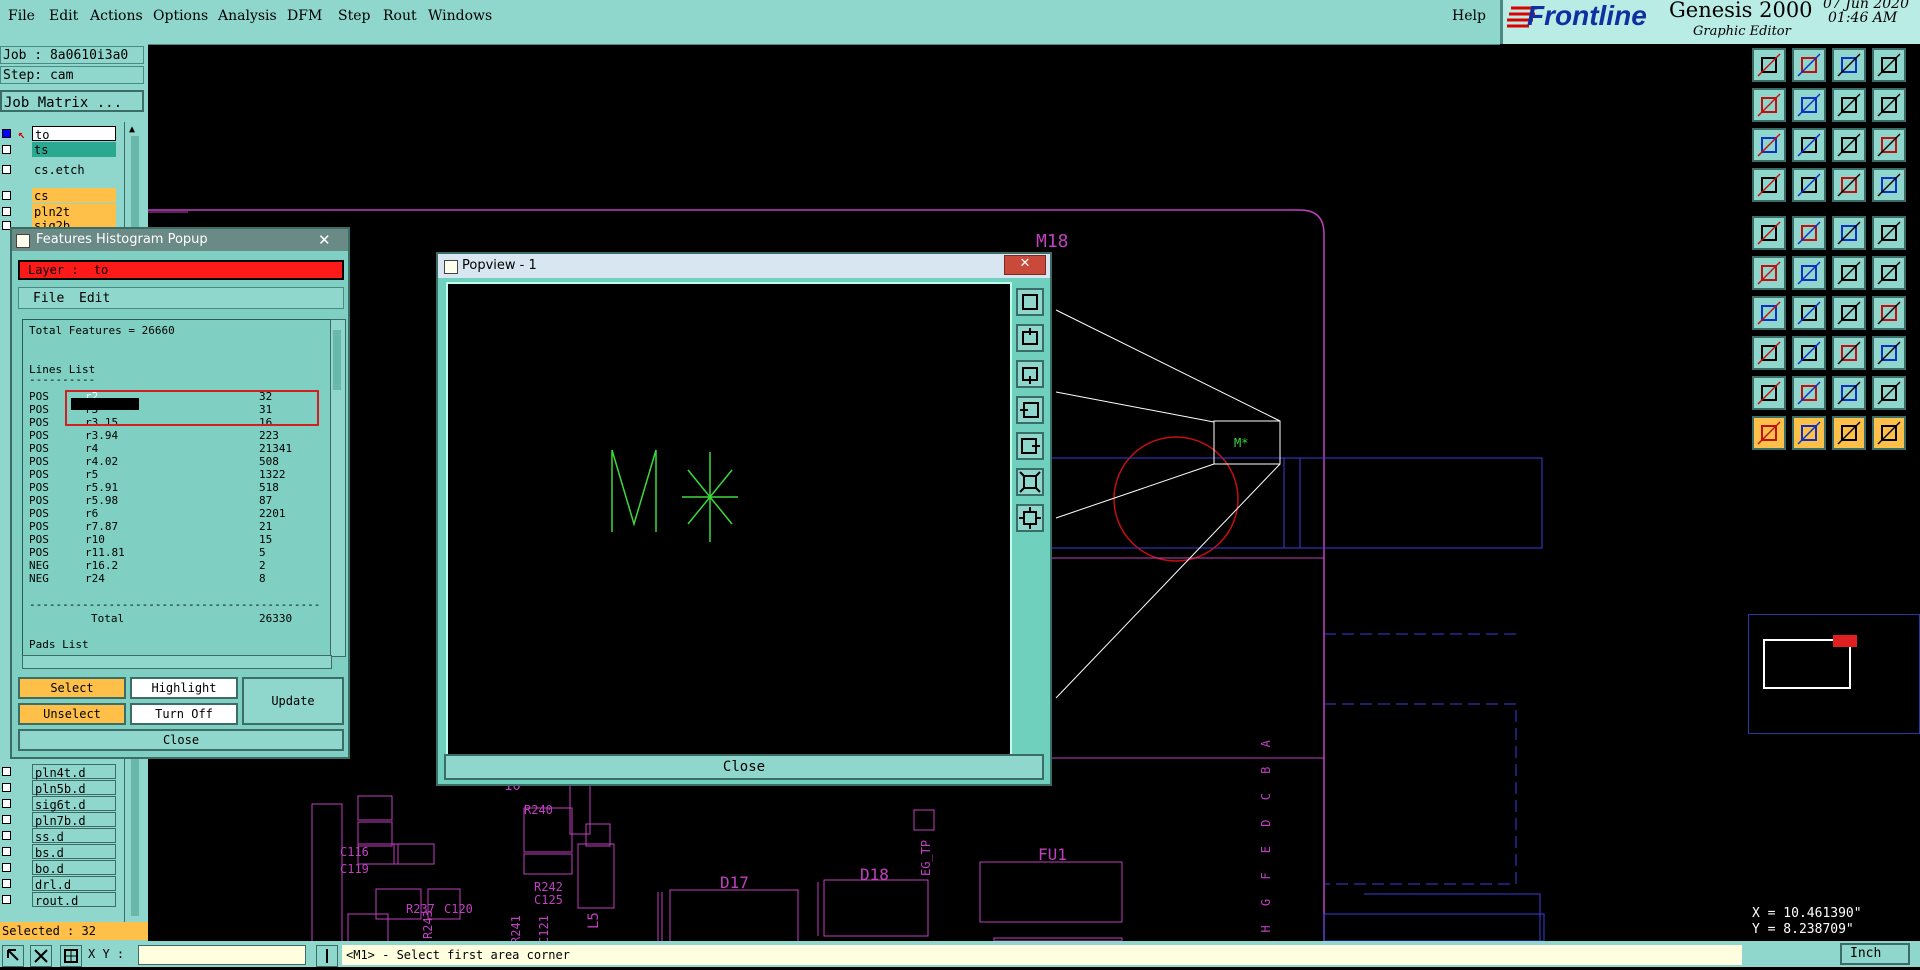  What do you see at coordinates (60, 900) in the screenshot?
I see `layer-row: rout.d` at bounding box center [60, 900].